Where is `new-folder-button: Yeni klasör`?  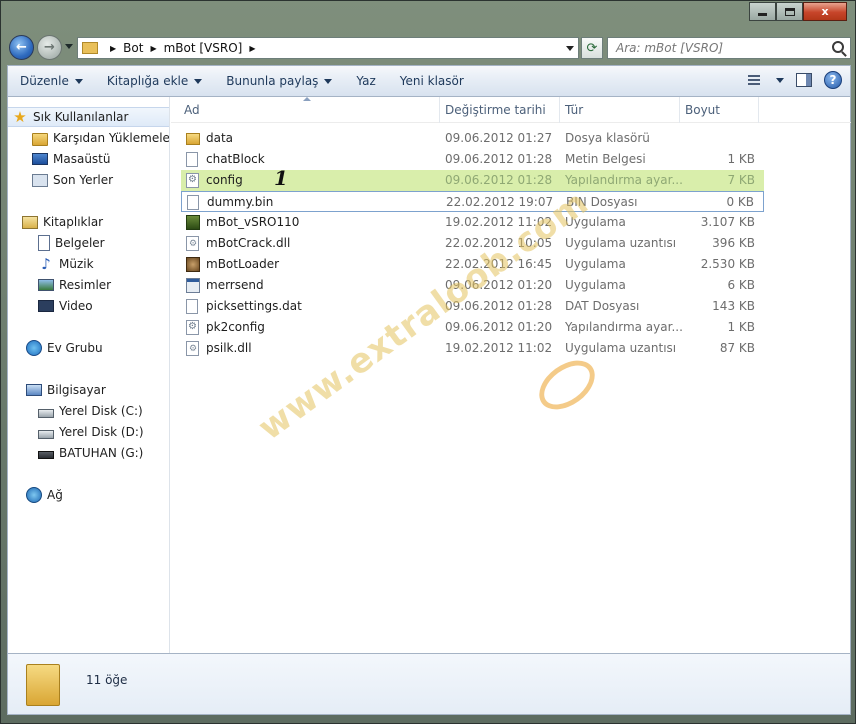
new-folder-button: Yeni klasör is located at coordinates (432, 81).